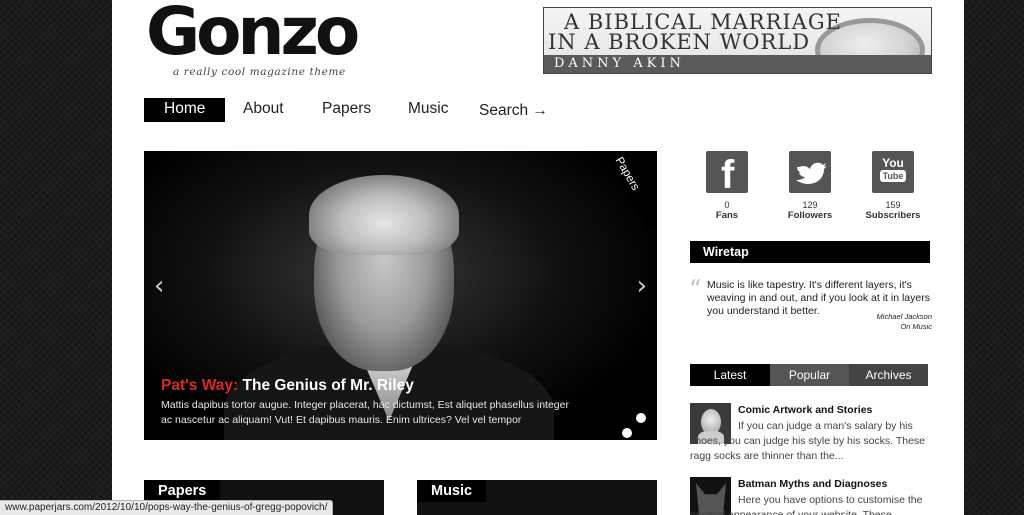 The image size is (1024, 515). What do you see at coordinates (253, 32) in the screenshot?
I see `logo-text: Gonzo` at bounding box center [253, 32].